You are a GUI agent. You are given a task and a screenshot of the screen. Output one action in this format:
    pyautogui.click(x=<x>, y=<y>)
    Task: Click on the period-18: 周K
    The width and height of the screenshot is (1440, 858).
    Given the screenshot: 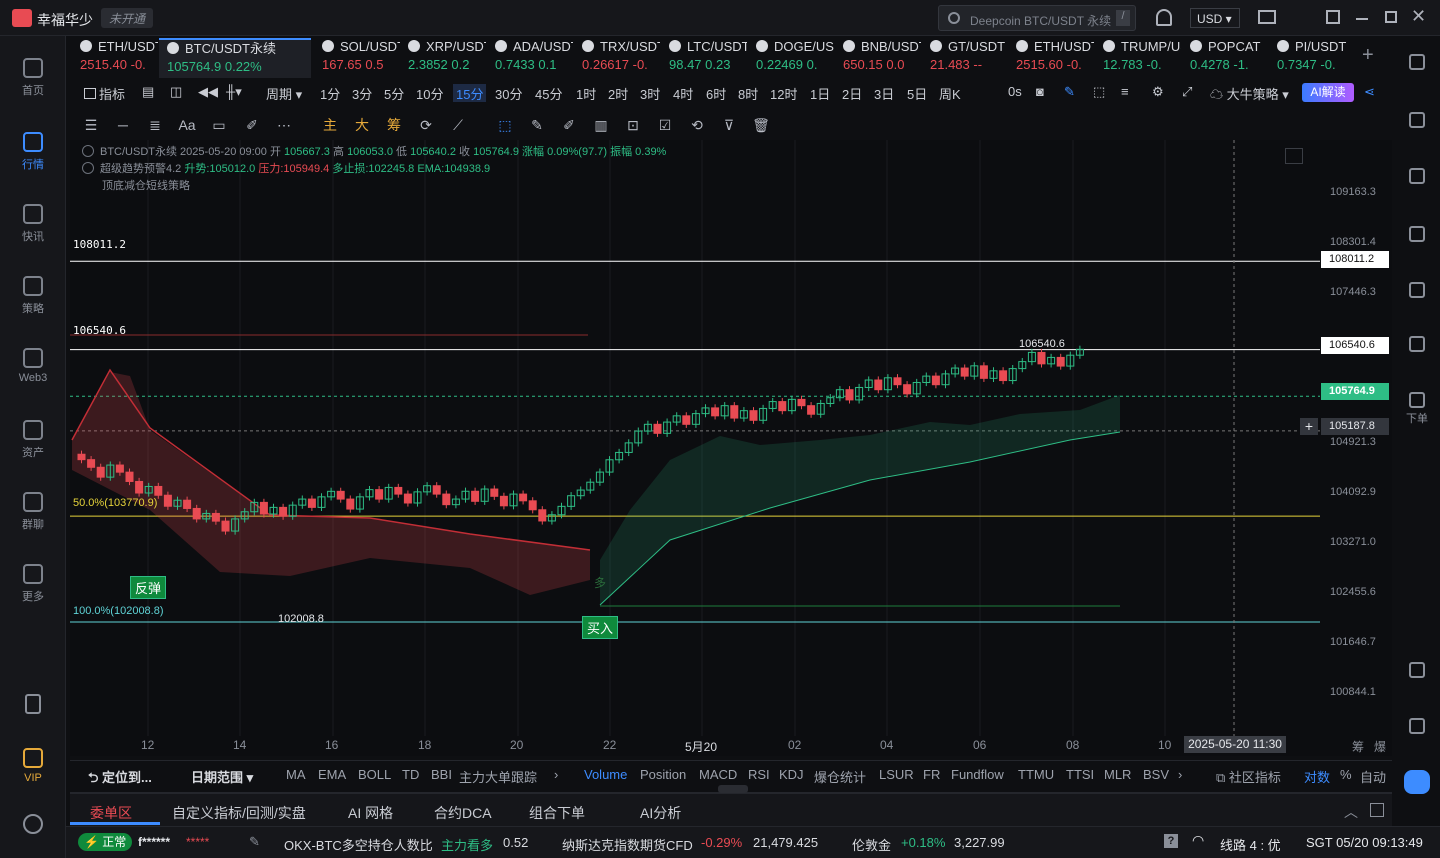 What is the action you would take?
    pyautogui.click(x=950, y=93)
    